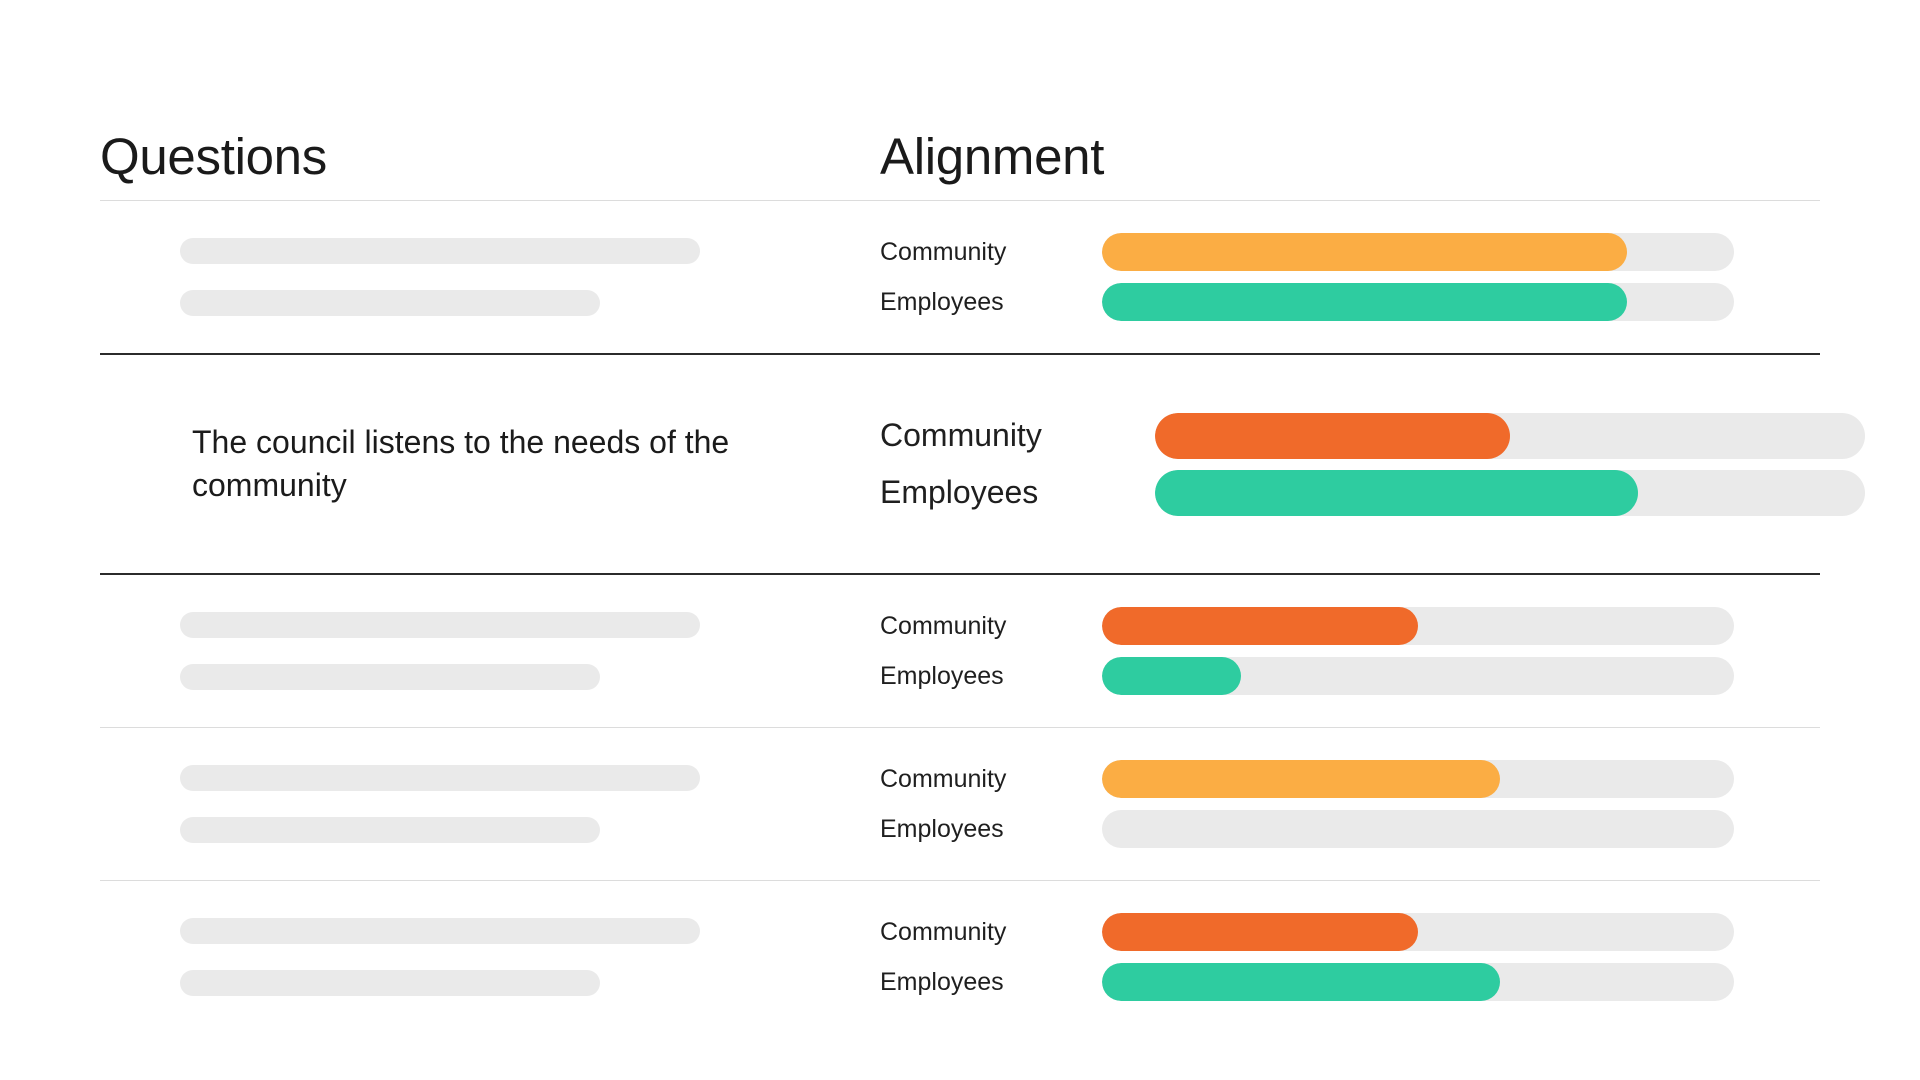 This screenshot has height=1080, width=1920. Describe the element at coordinates (490, 165) in the screenshot. I see `header-questions-column: Questions` at that location.